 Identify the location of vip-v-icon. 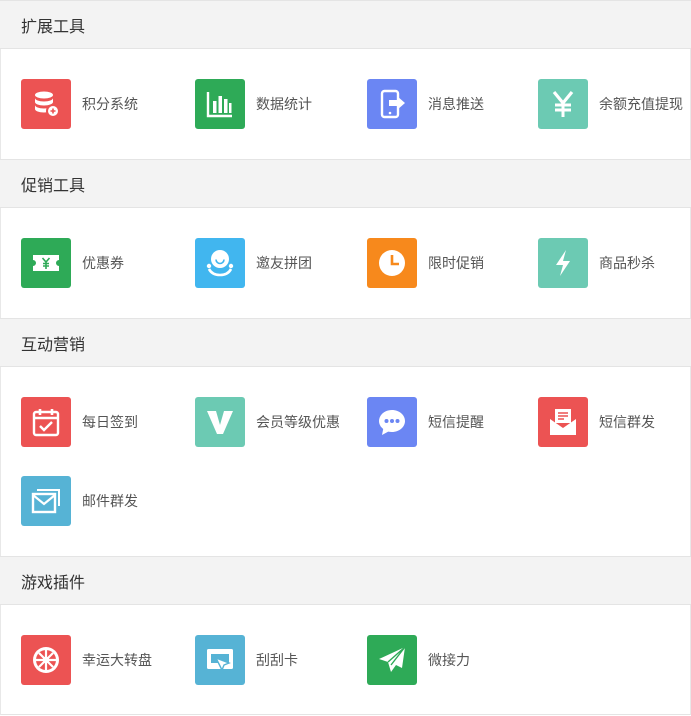
(220, 422).